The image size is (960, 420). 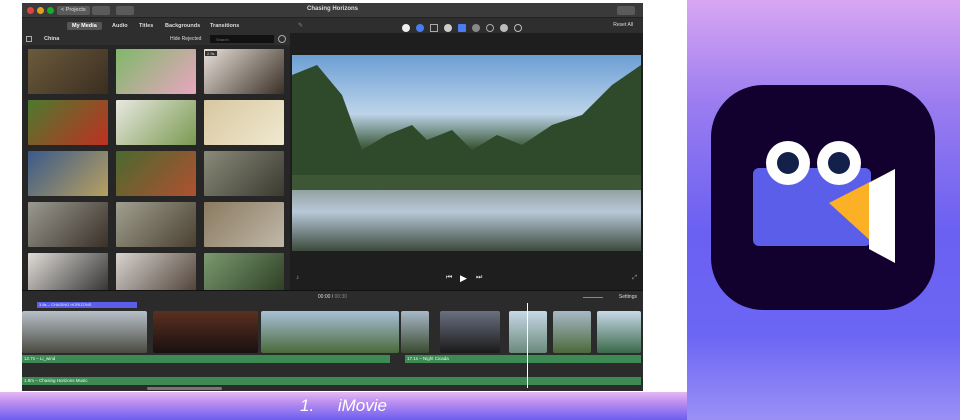 What do you see at coordinates (504, 28) in the screenshot?
I see `clip-filter-icon` at bounding box center [504, 28].